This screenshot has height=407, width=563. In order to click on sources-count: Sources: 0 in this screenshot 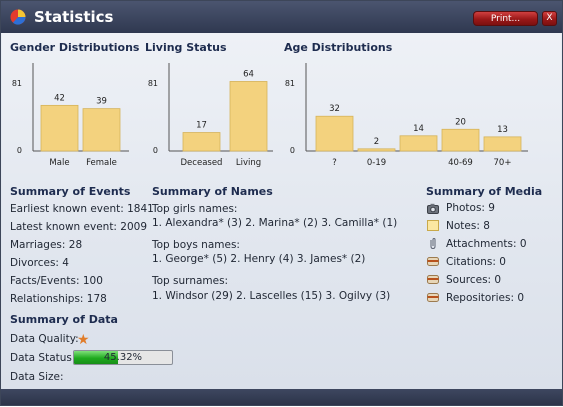, I will do `click(474, 280)`.